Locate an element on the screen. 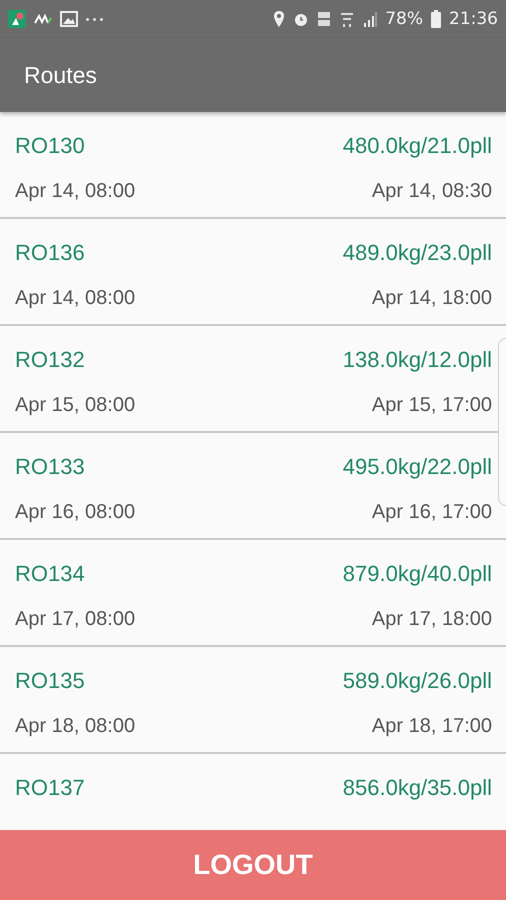 Image resolution: width=506 pixels, height=900 pixels. start-time: Apr 17, 08:00 is located at coordinates (75, 619).